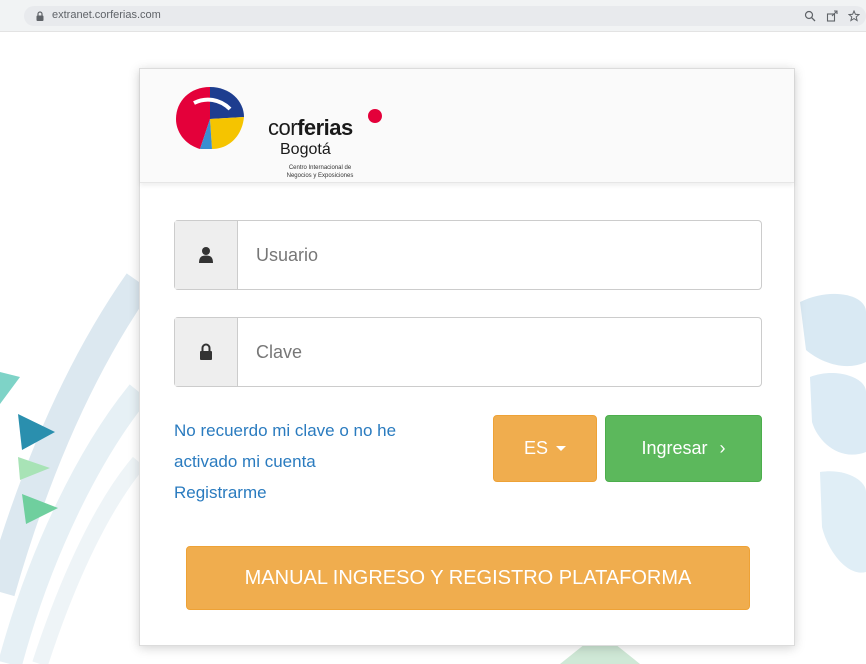 The width and height of the screenshot is (866, 664). Describe the element at coordinates (535, 448) in the screenshot. I see `language-label: ES` at that location.